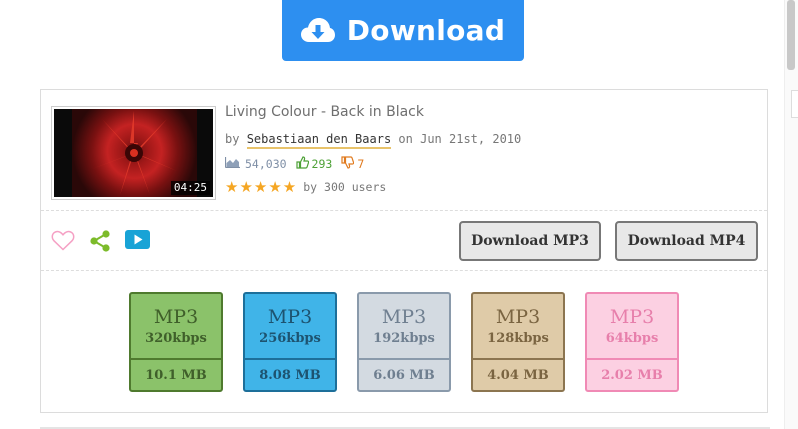 The height and width of the screenshot is (429, 798). Describe the element at coordinates (100, 243) in the screenshot. I see `share-icon` at that location.